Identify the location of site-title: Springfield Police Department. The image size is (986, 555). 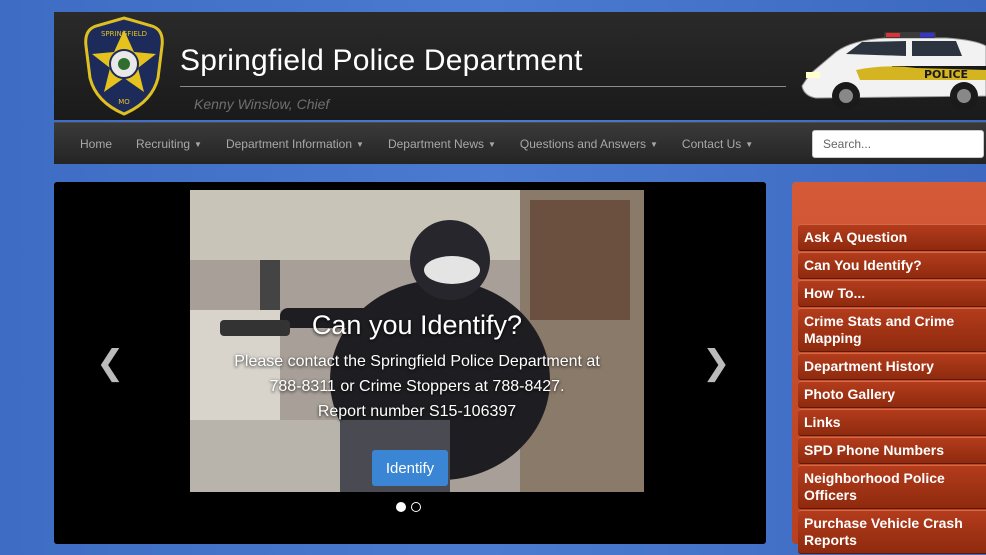
(381, 60).